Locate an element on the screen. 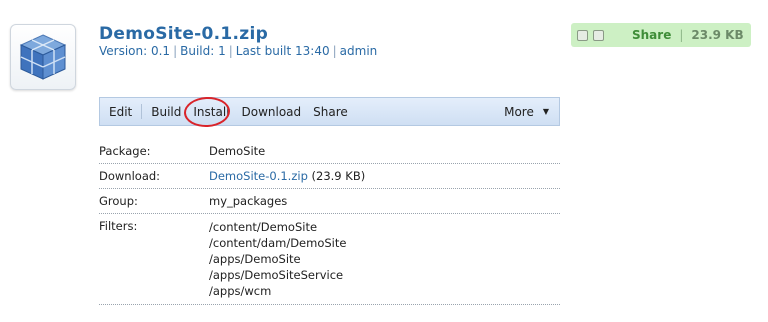 The height and width of the screenshot is (322, 768). badge-label: Share is located at coordinates (652, 35).